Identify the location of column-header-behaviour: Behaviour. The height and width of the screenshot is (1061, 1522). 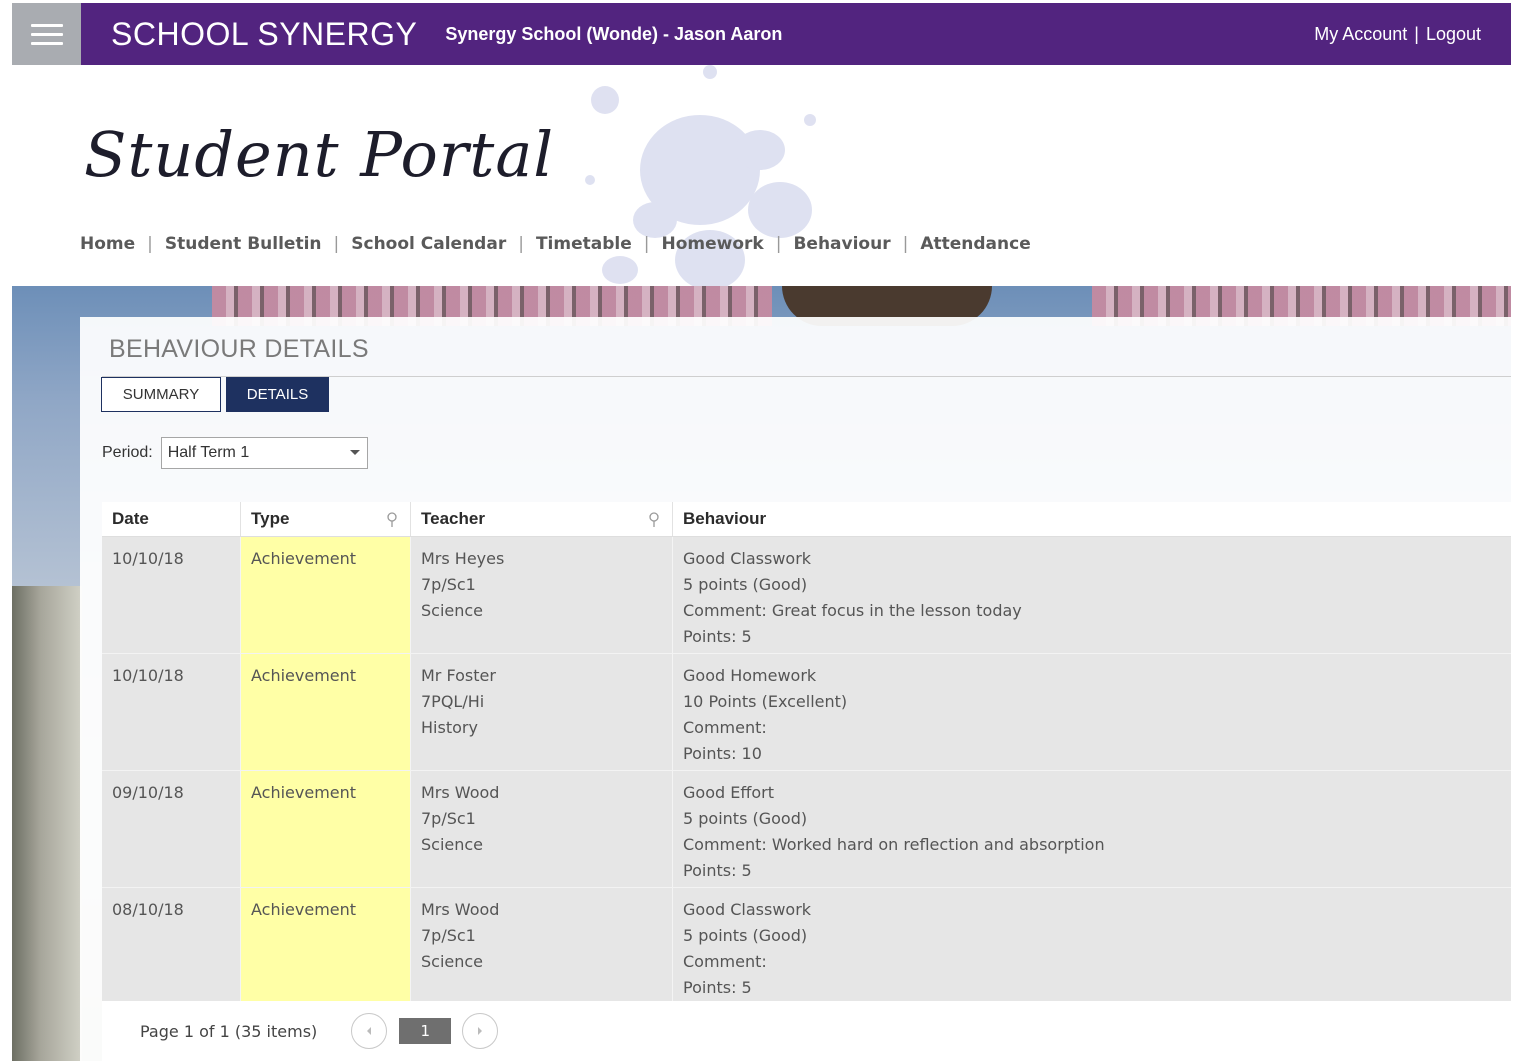
(1091, 519).